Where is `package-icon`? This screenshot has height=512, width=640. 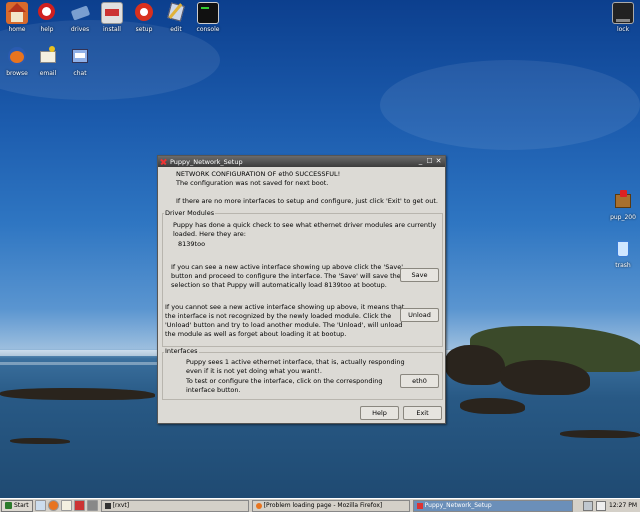
package-icon is located at coordinates (623, 201).